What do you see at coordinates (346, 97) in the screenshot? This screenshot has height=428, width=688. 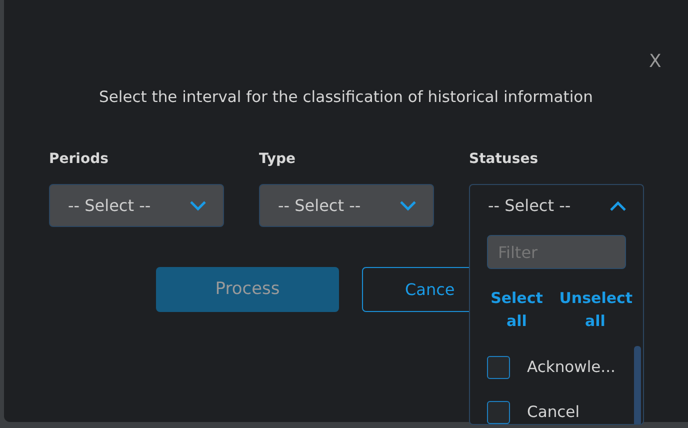 I see `dialog-title: Select the interval for the classification of historical information` at bounding box center [346, 97].